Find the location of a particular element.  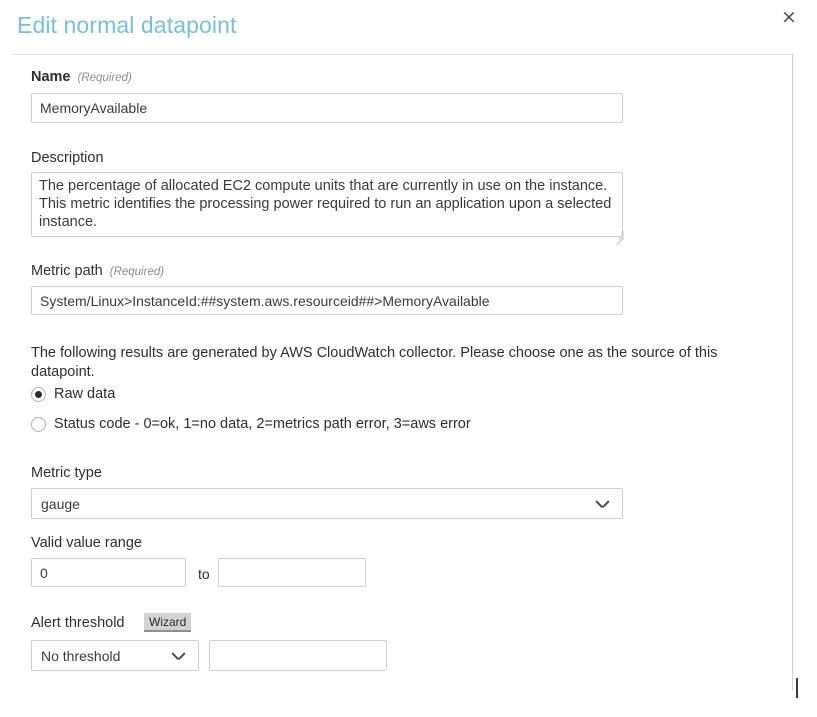

valid-value-min-input is located at coordinates (108, 572).